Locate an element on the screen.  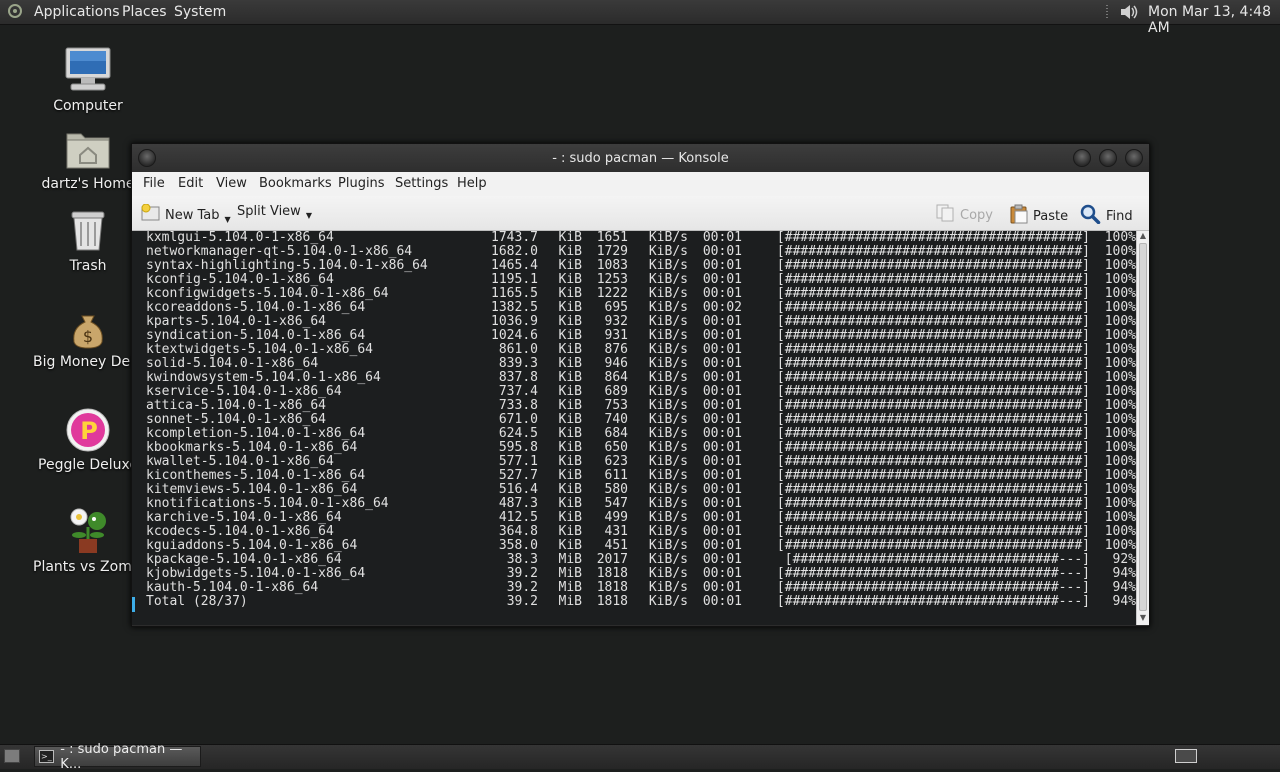
package-name: kcodecs-5.104.0-1-x86_64 is located at coordinates (240, 532).